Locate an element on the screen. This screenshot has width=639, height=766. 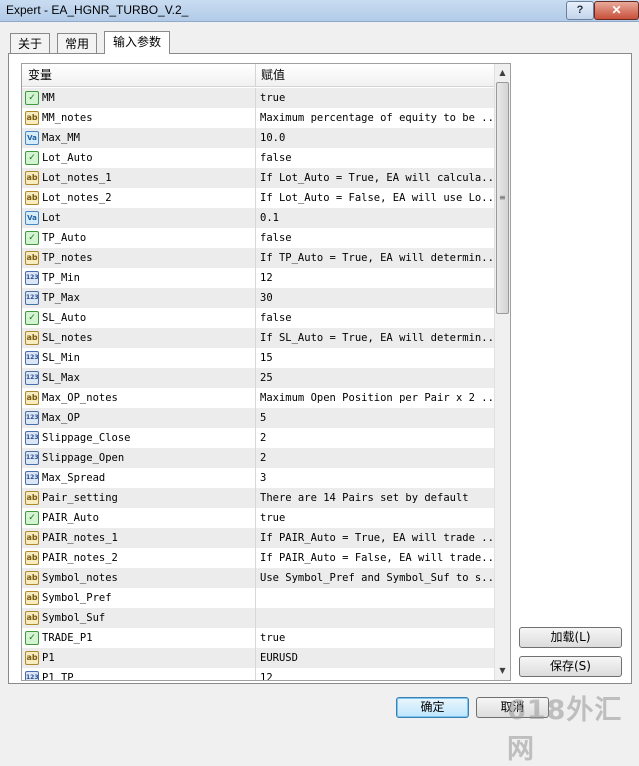
table-row: 123 Max_Spread 3 is located at coordinates (258, 478).